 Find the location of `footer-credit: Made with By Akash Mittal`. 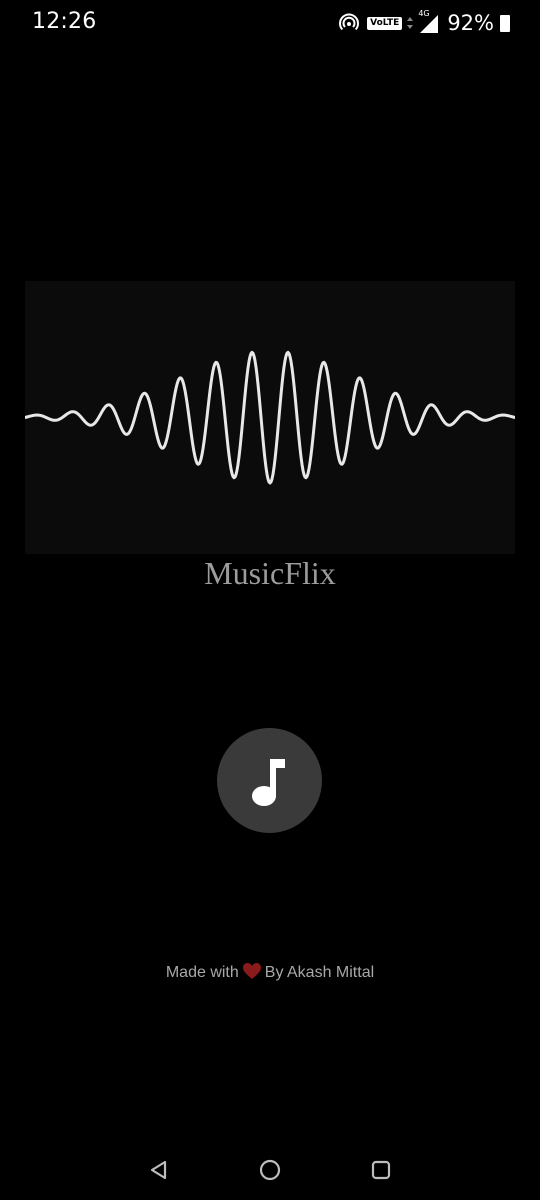

footer-credit: Made with By Akash Mittal is located at coordinates (270, 972).